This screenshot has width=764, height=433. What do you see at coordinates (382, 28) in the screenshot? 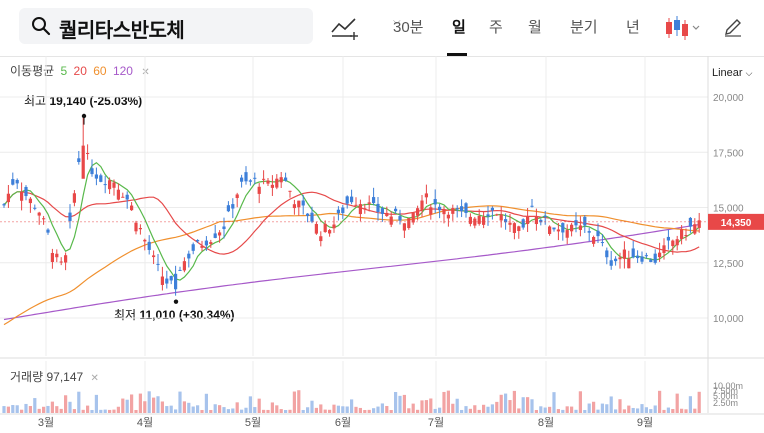
I see `top-toolbar: 퀄리타스반도체 30분 ⌵ 일 주 월 분기 년` at bounding box center [382, 28].